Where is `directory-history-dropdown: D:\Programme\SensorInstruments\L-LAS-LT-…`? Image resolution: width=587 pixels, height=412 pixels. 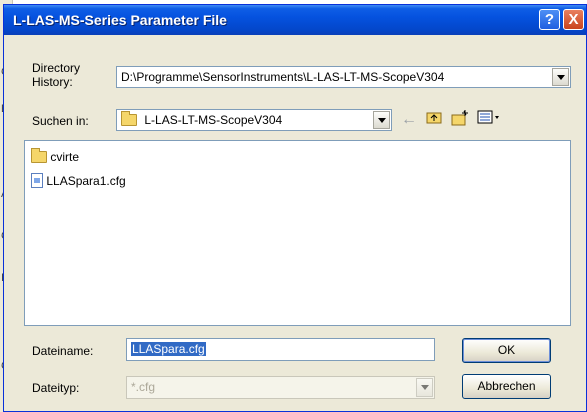
directory-history-dropdown: D:\Programme\SensorInstruments\L-LAS-LT-… is located at coordinates (343, 77).